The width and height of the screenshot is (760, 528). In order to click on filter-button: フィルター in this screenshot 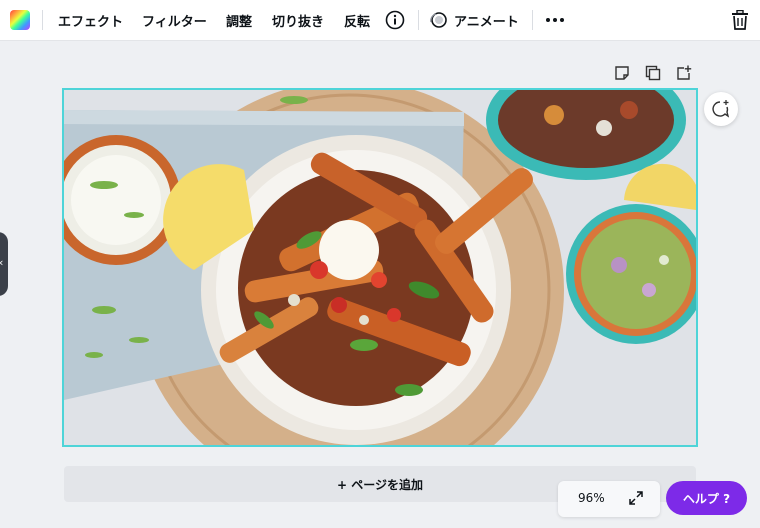, I will do `click(174, 20)`.